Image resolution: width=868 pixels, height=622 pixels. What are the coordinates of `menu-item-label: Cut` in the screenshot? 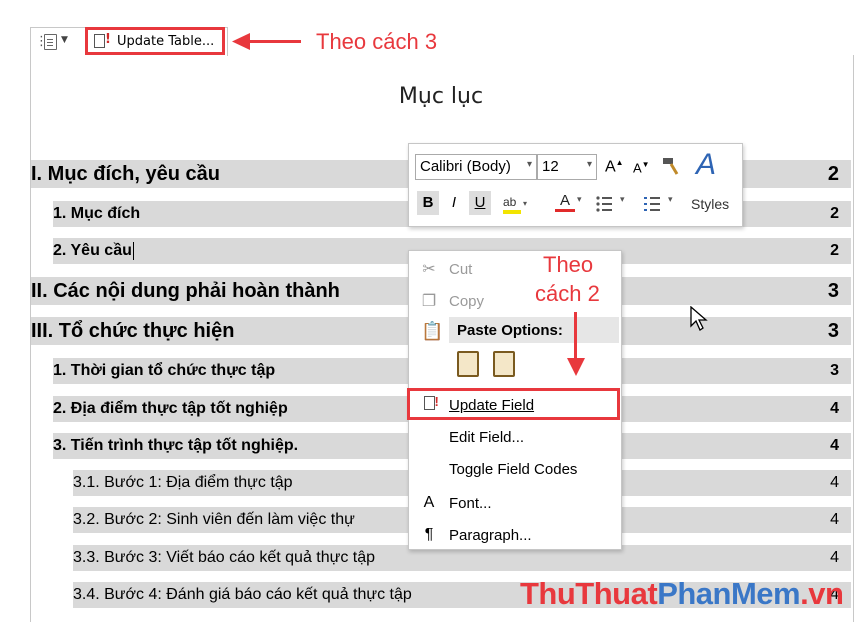 It's located at (461, 269).